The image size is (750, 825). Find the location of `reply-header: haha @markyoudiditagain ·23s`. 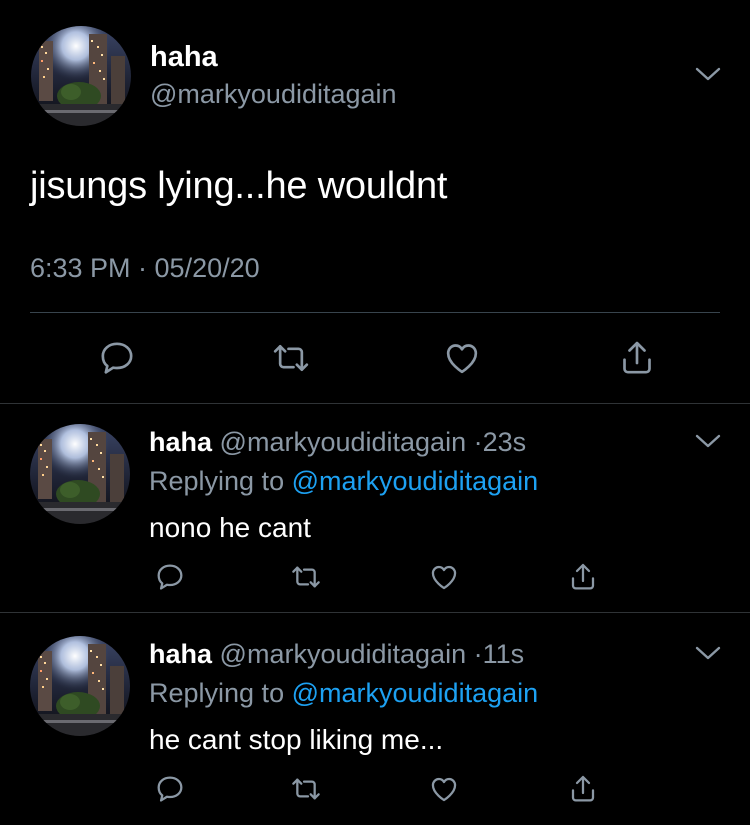

reply-header: haha @markyoudiditagain ·23s is located at coordinates (337, 442).